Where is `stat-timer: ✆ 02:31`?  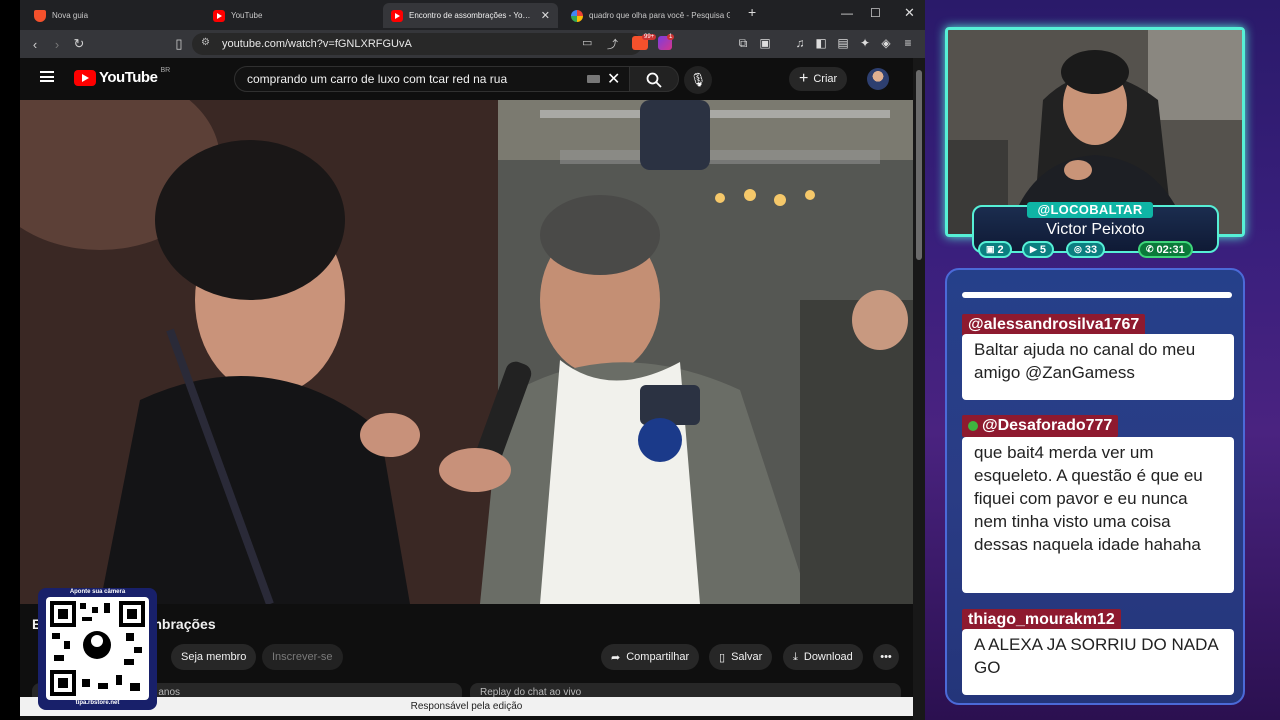
stat-timer: ✆ 02:31 is located at coordinates (1165, 249).